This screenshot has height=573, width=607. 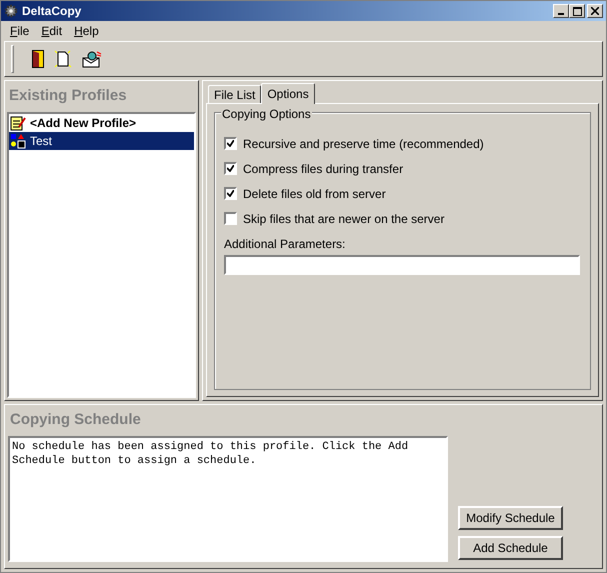 I want to click on menu-item: File, so click(x=20, y=31).